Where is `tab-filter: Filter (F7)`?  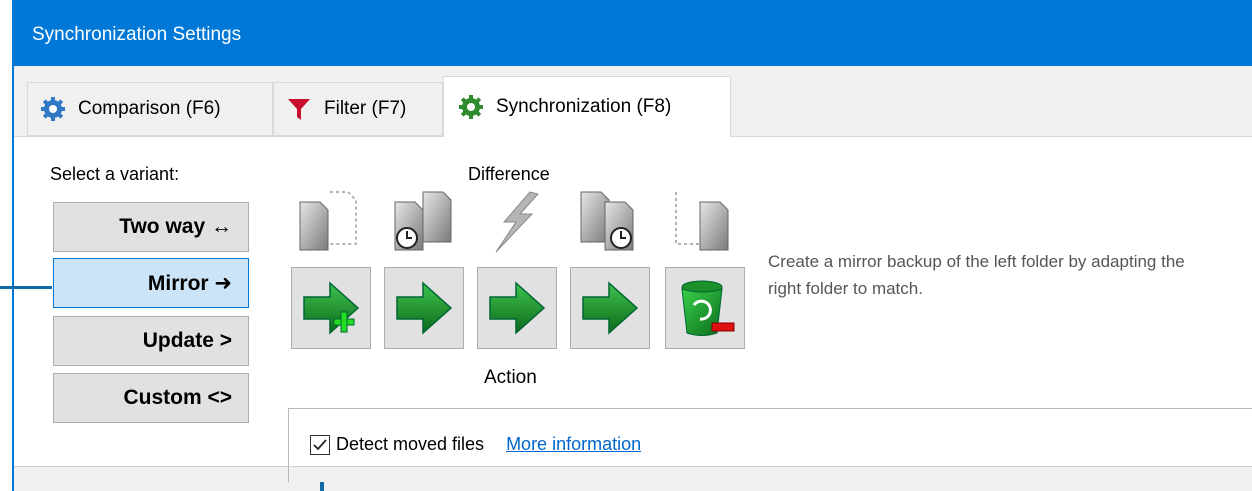
tab-filter: Filter (F7) is located at coordinates (358, 109).